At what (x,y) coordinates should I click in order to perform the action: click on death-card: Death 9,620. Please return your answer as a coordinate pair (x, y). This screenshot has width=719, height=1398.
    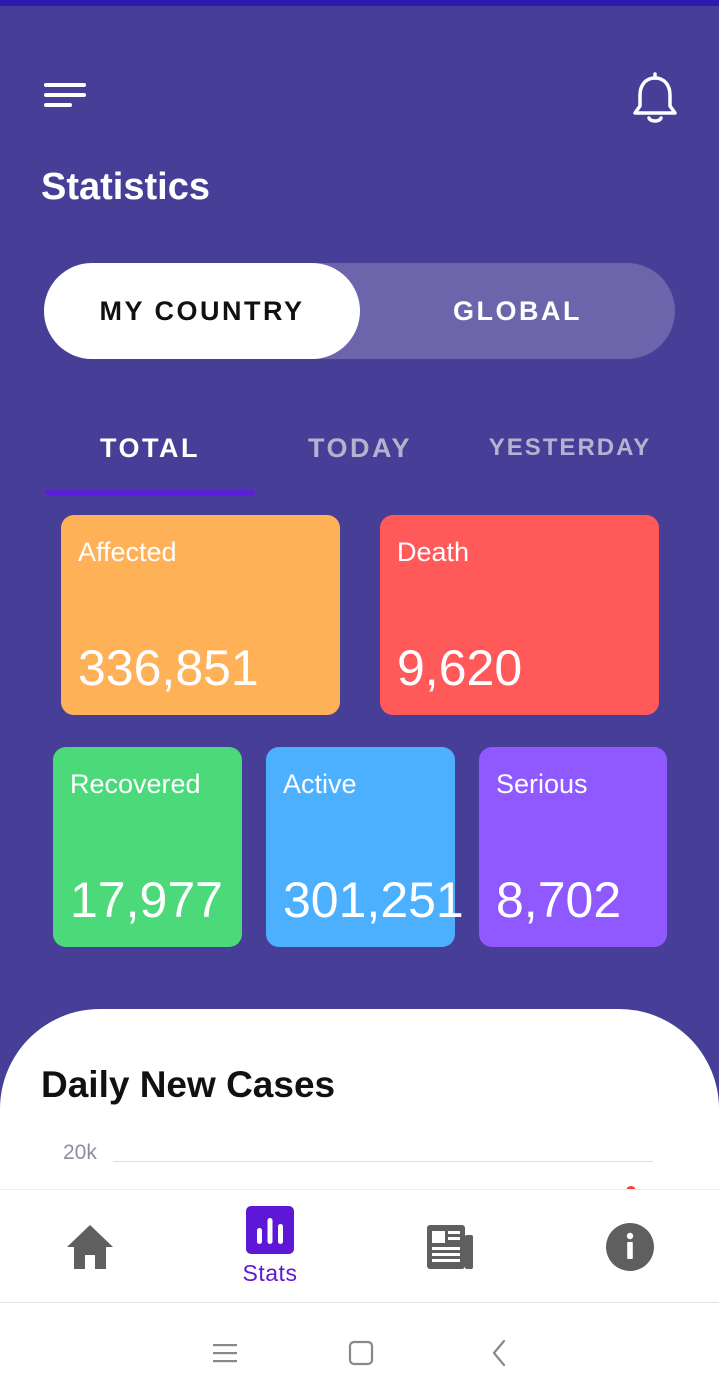
    Looking at the image, I should click on (519, 615).